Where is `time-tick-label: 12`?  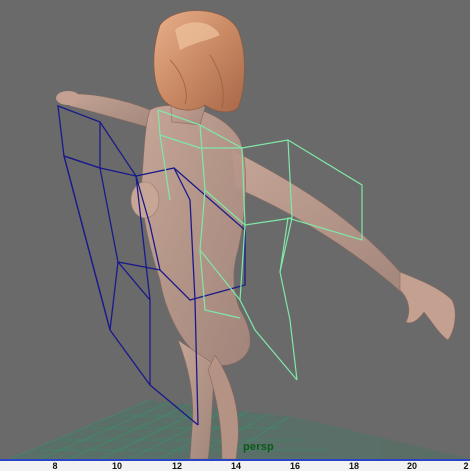
time-tick-label: 12 is located at coordinates (177, 466).